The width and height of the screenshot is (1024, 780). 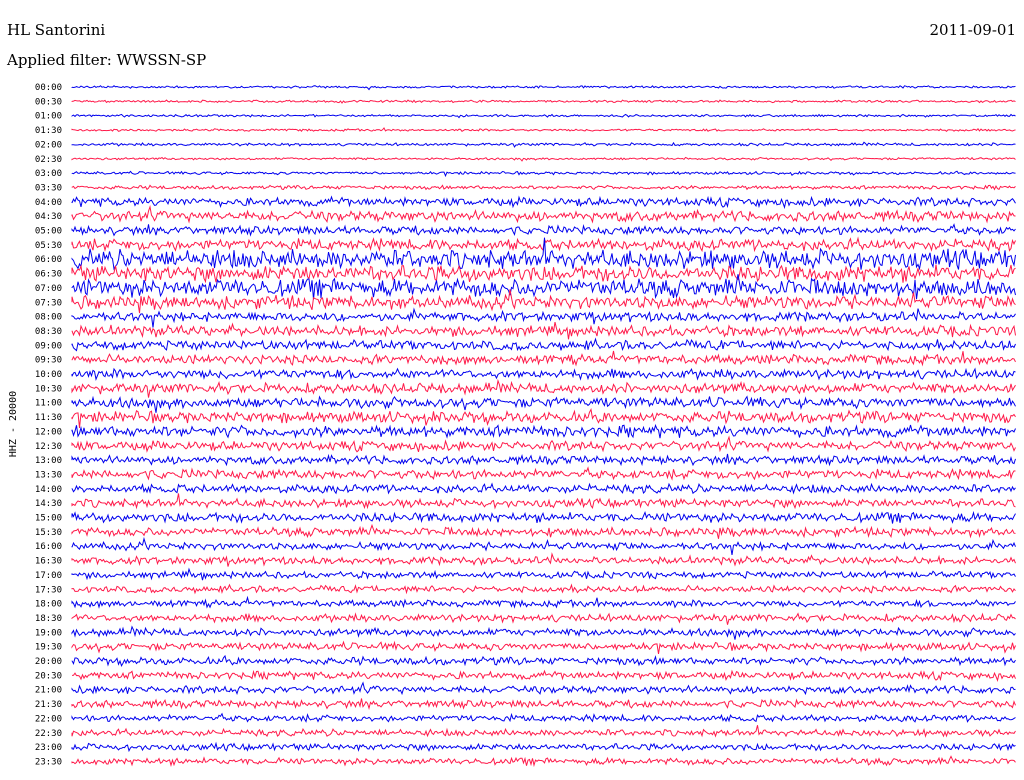 What do you see at coordinates (48, 662) in the screenshot?
I see `hour-tick-label: 20:00` at bounding box center [48, 662].